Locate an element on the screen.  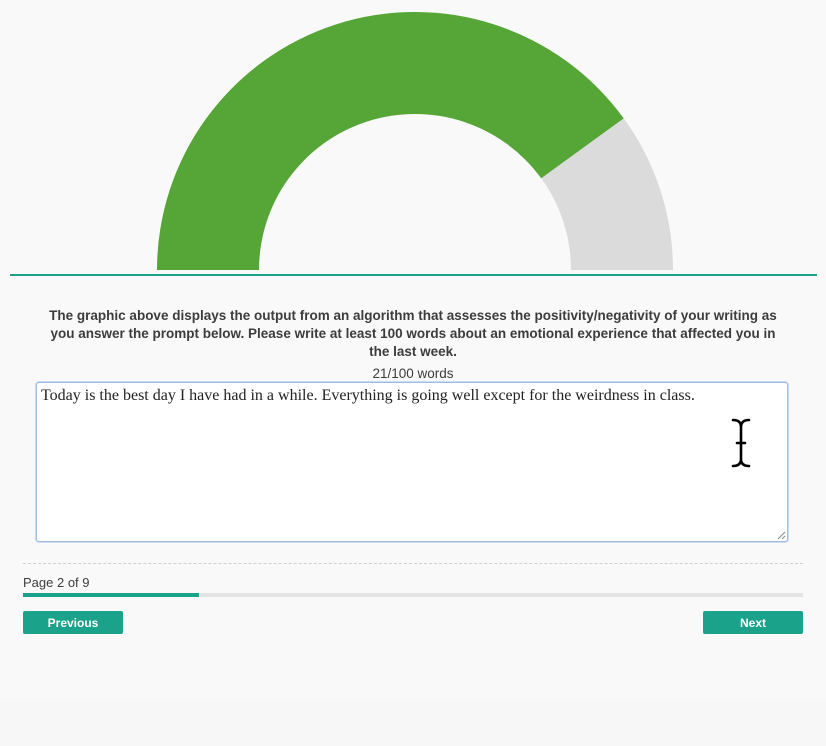
text-cursor-icon is located at coordinates (741, 443).